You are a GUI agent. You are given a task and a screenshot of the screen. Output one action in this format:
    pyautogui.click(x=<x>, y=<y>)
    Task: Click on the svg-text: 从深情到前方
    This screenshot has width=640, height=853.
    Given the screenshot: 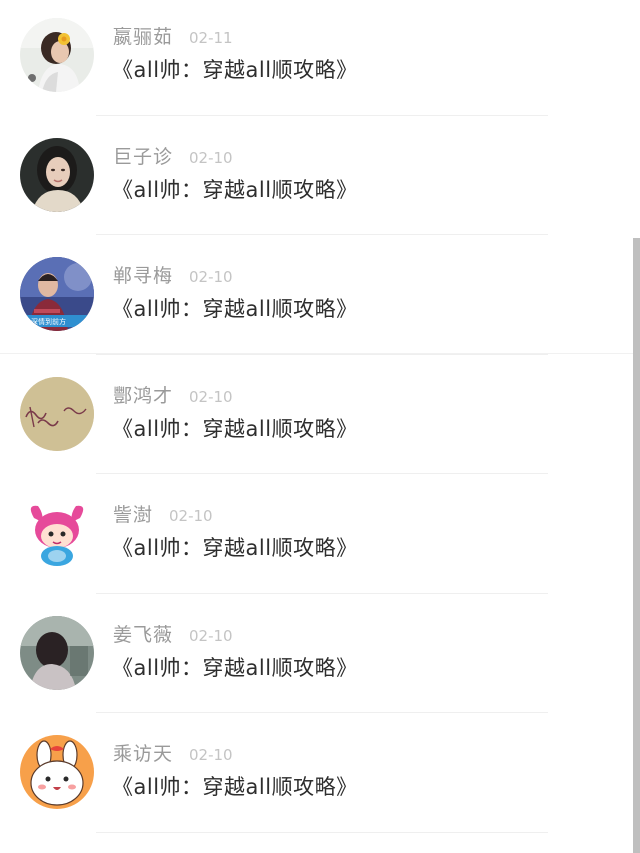 What is the action you would take?
    pyautogui.click(x=45, y=321)
    